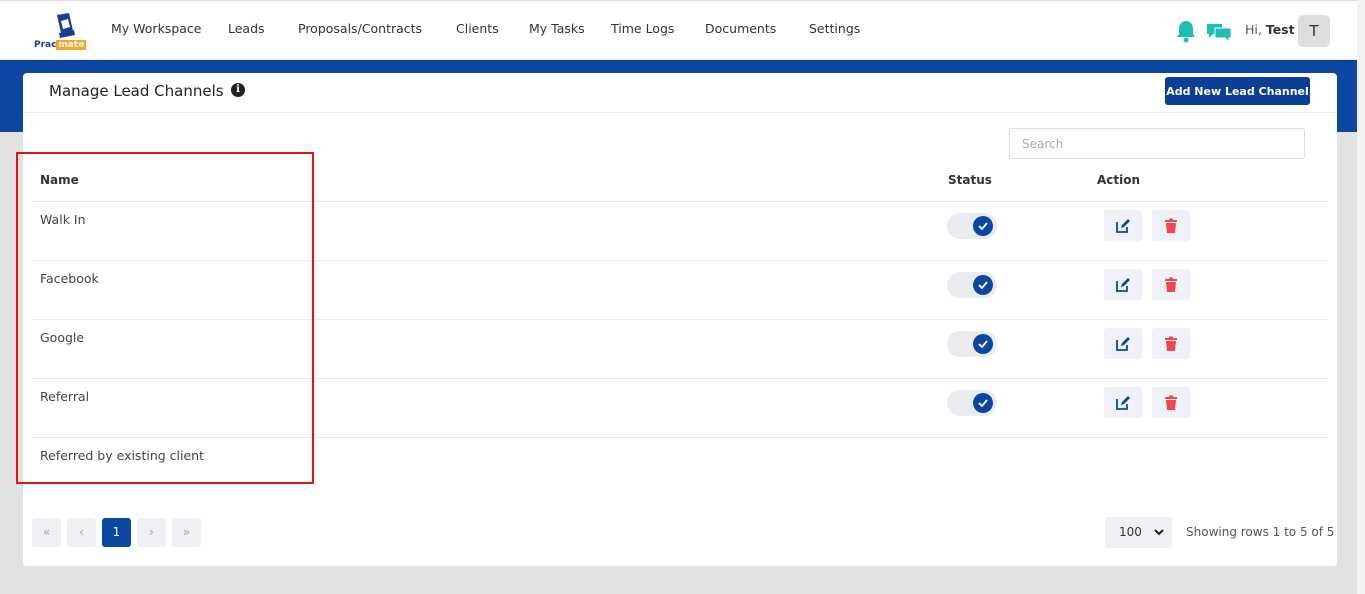  I want to click on pracmate-logo: Prac mate, so click(63, 34).